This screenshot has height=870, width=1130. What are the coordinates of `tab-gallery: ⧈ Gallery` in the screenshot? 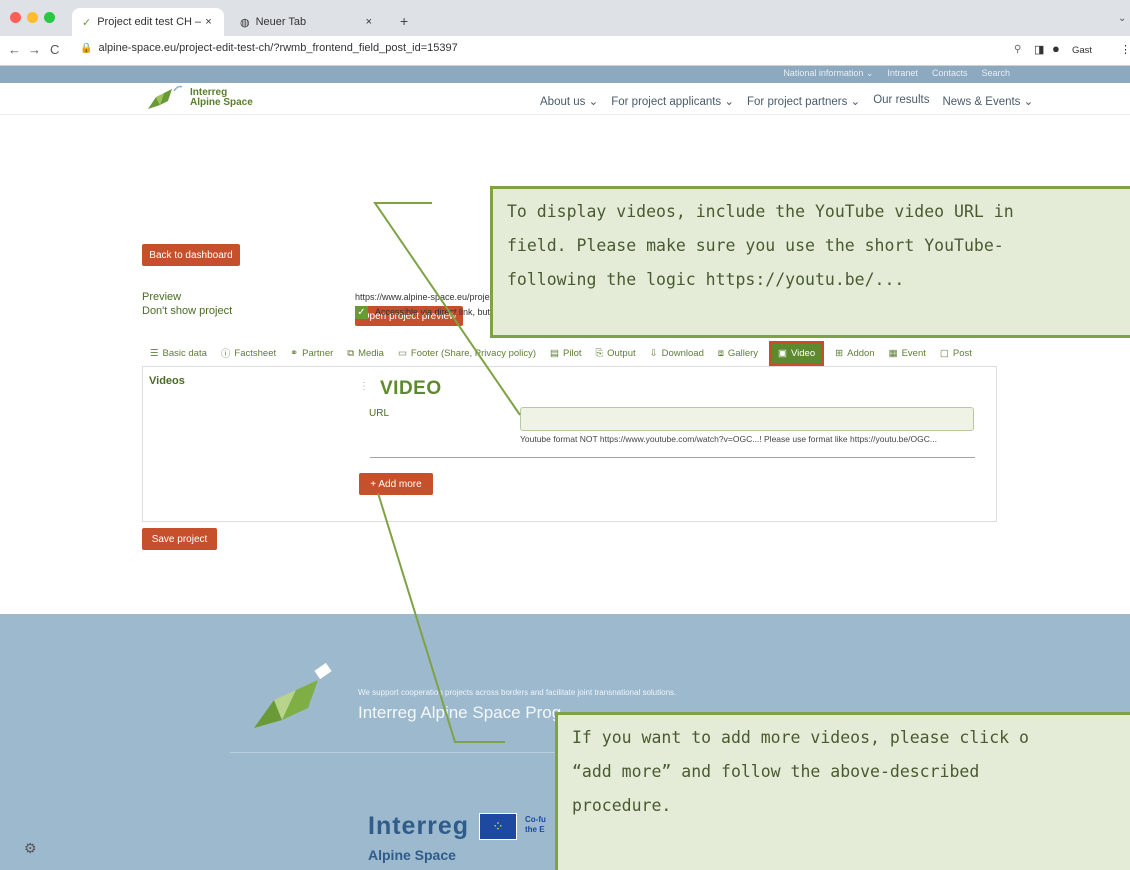 It's located at (738, 353).